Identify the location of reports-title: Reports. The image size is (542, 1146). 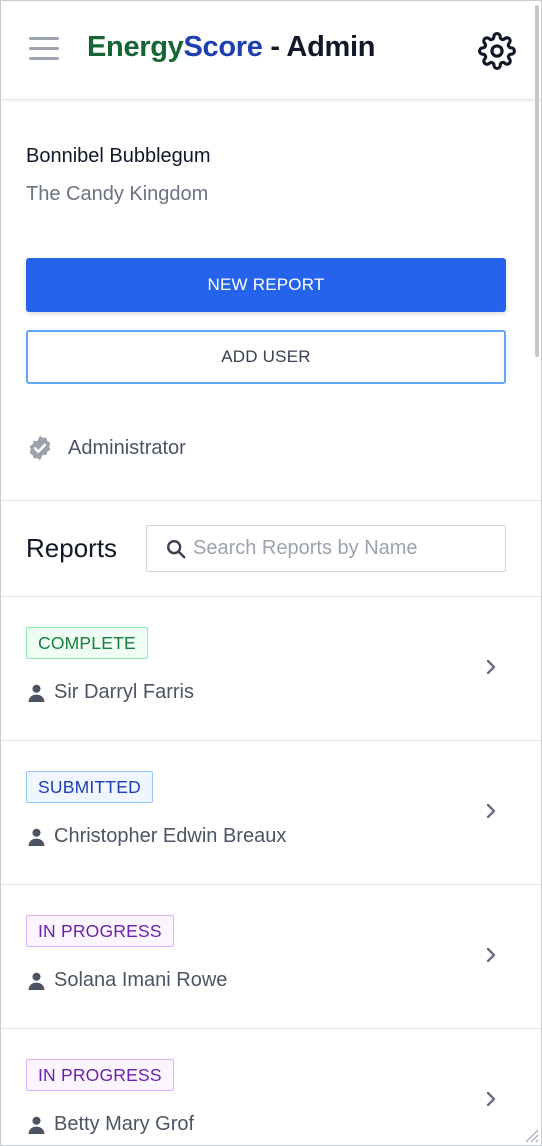
(72, 548).